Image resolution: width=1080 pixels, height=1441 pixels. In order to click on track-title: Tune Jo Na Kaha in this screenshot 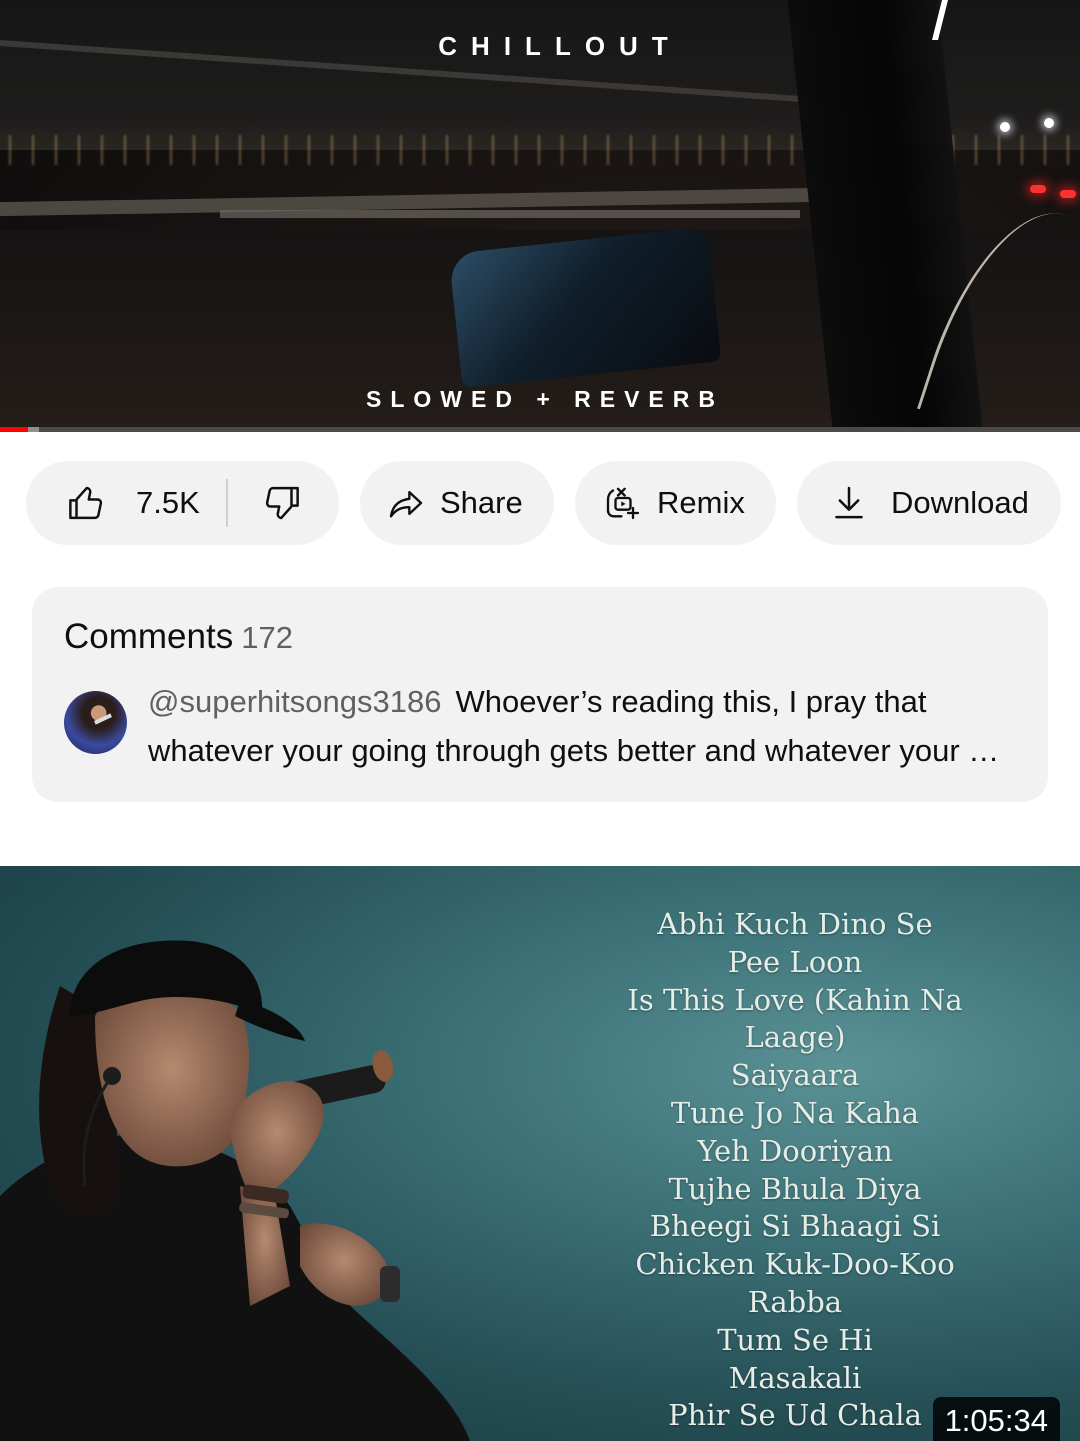, I will do `click(795, 1112)`.